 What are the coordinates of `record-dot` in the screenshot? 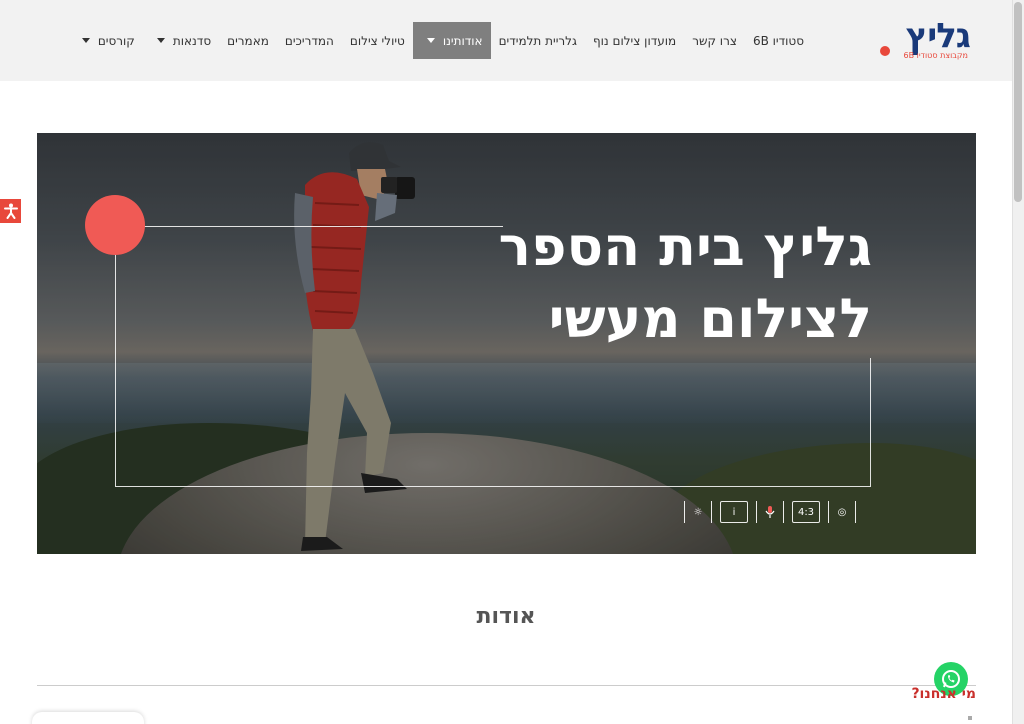 It's located at (115, 225).